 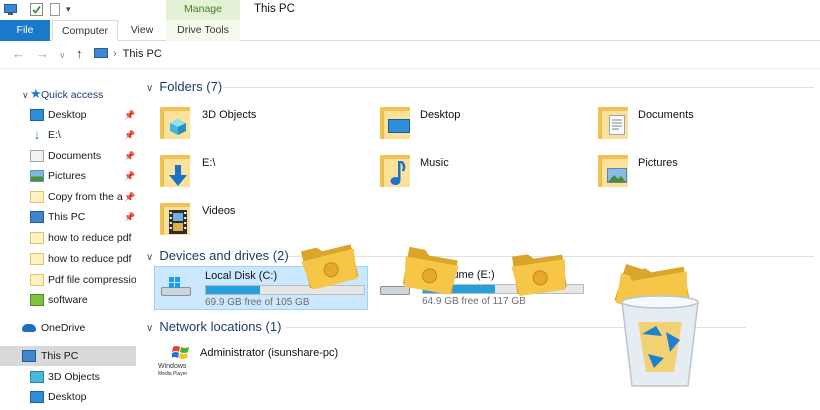 What do you see at coordinates (142, 30) in the screenshot?
I see `tab-view: View` at bounding box center [142, 30].